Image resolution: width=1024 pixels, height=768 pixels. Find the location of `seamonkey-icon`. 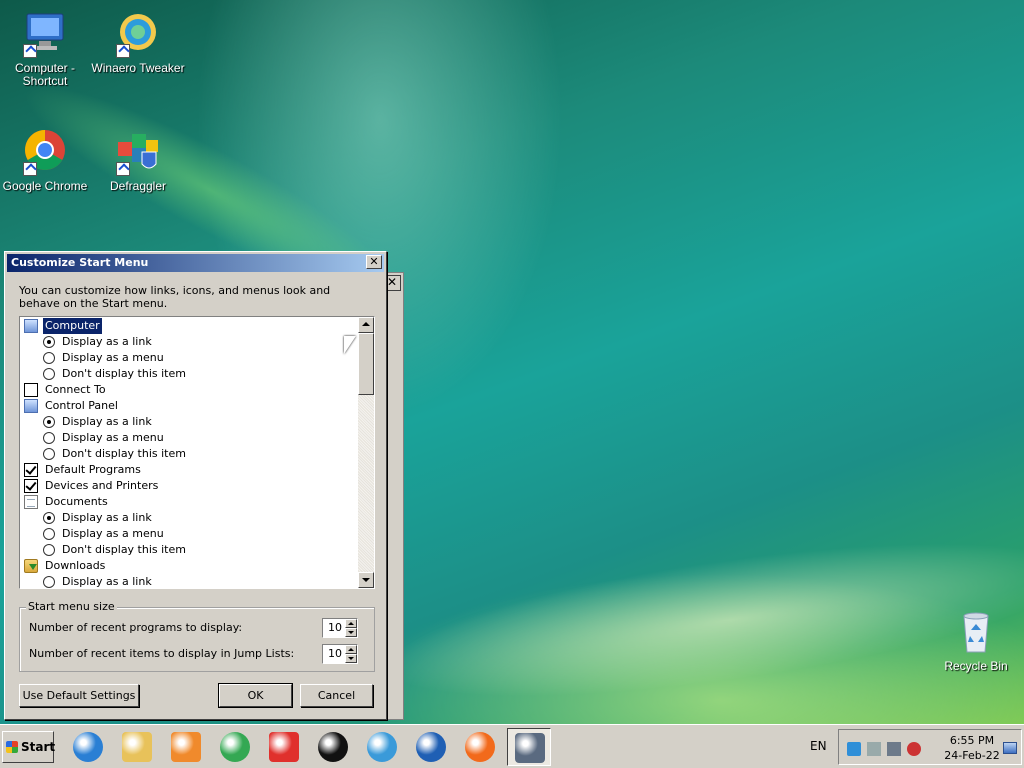

seamonkey-icon is located at coordinates (431, 747).